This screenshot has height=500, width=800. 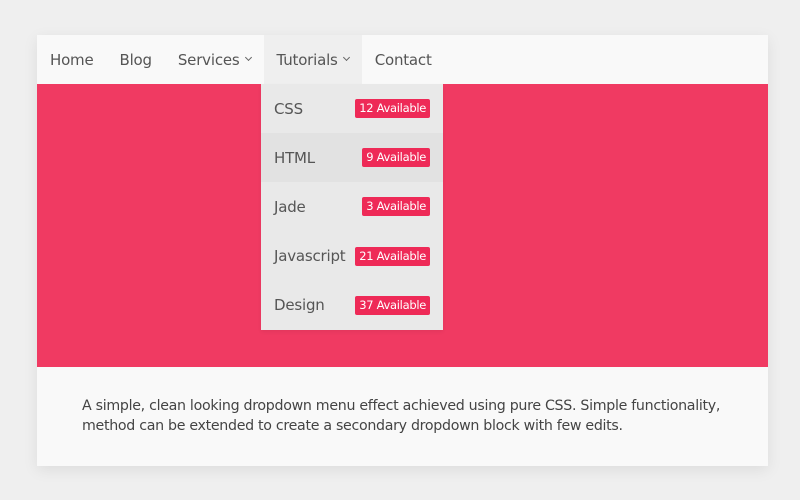 I want to click on main-nav: Home Blog Services Tutorials Contact, so click(x=402, y=59).